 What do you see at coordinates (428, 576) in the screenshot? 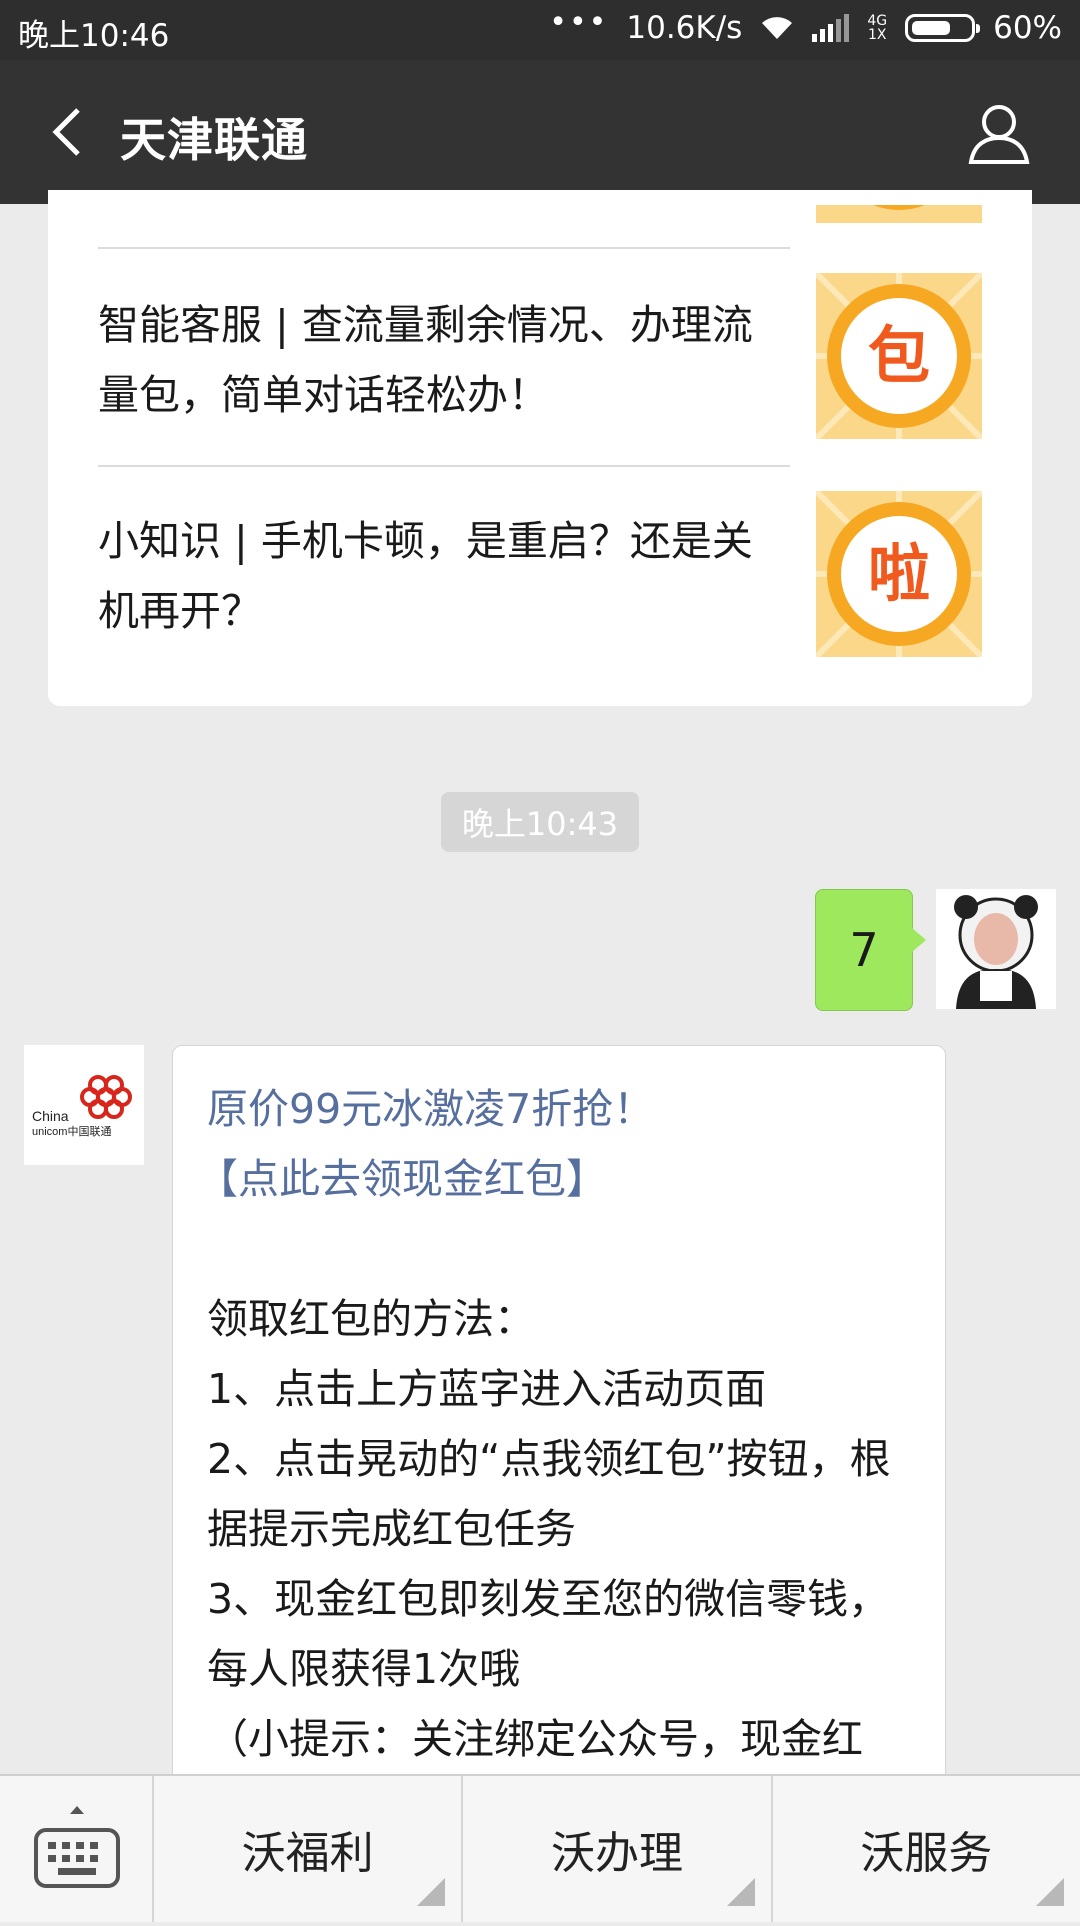
I see `article-item: 小知识 | 手机卡顿，是重启？还是关机再开？` at bounding box center [428, 576].